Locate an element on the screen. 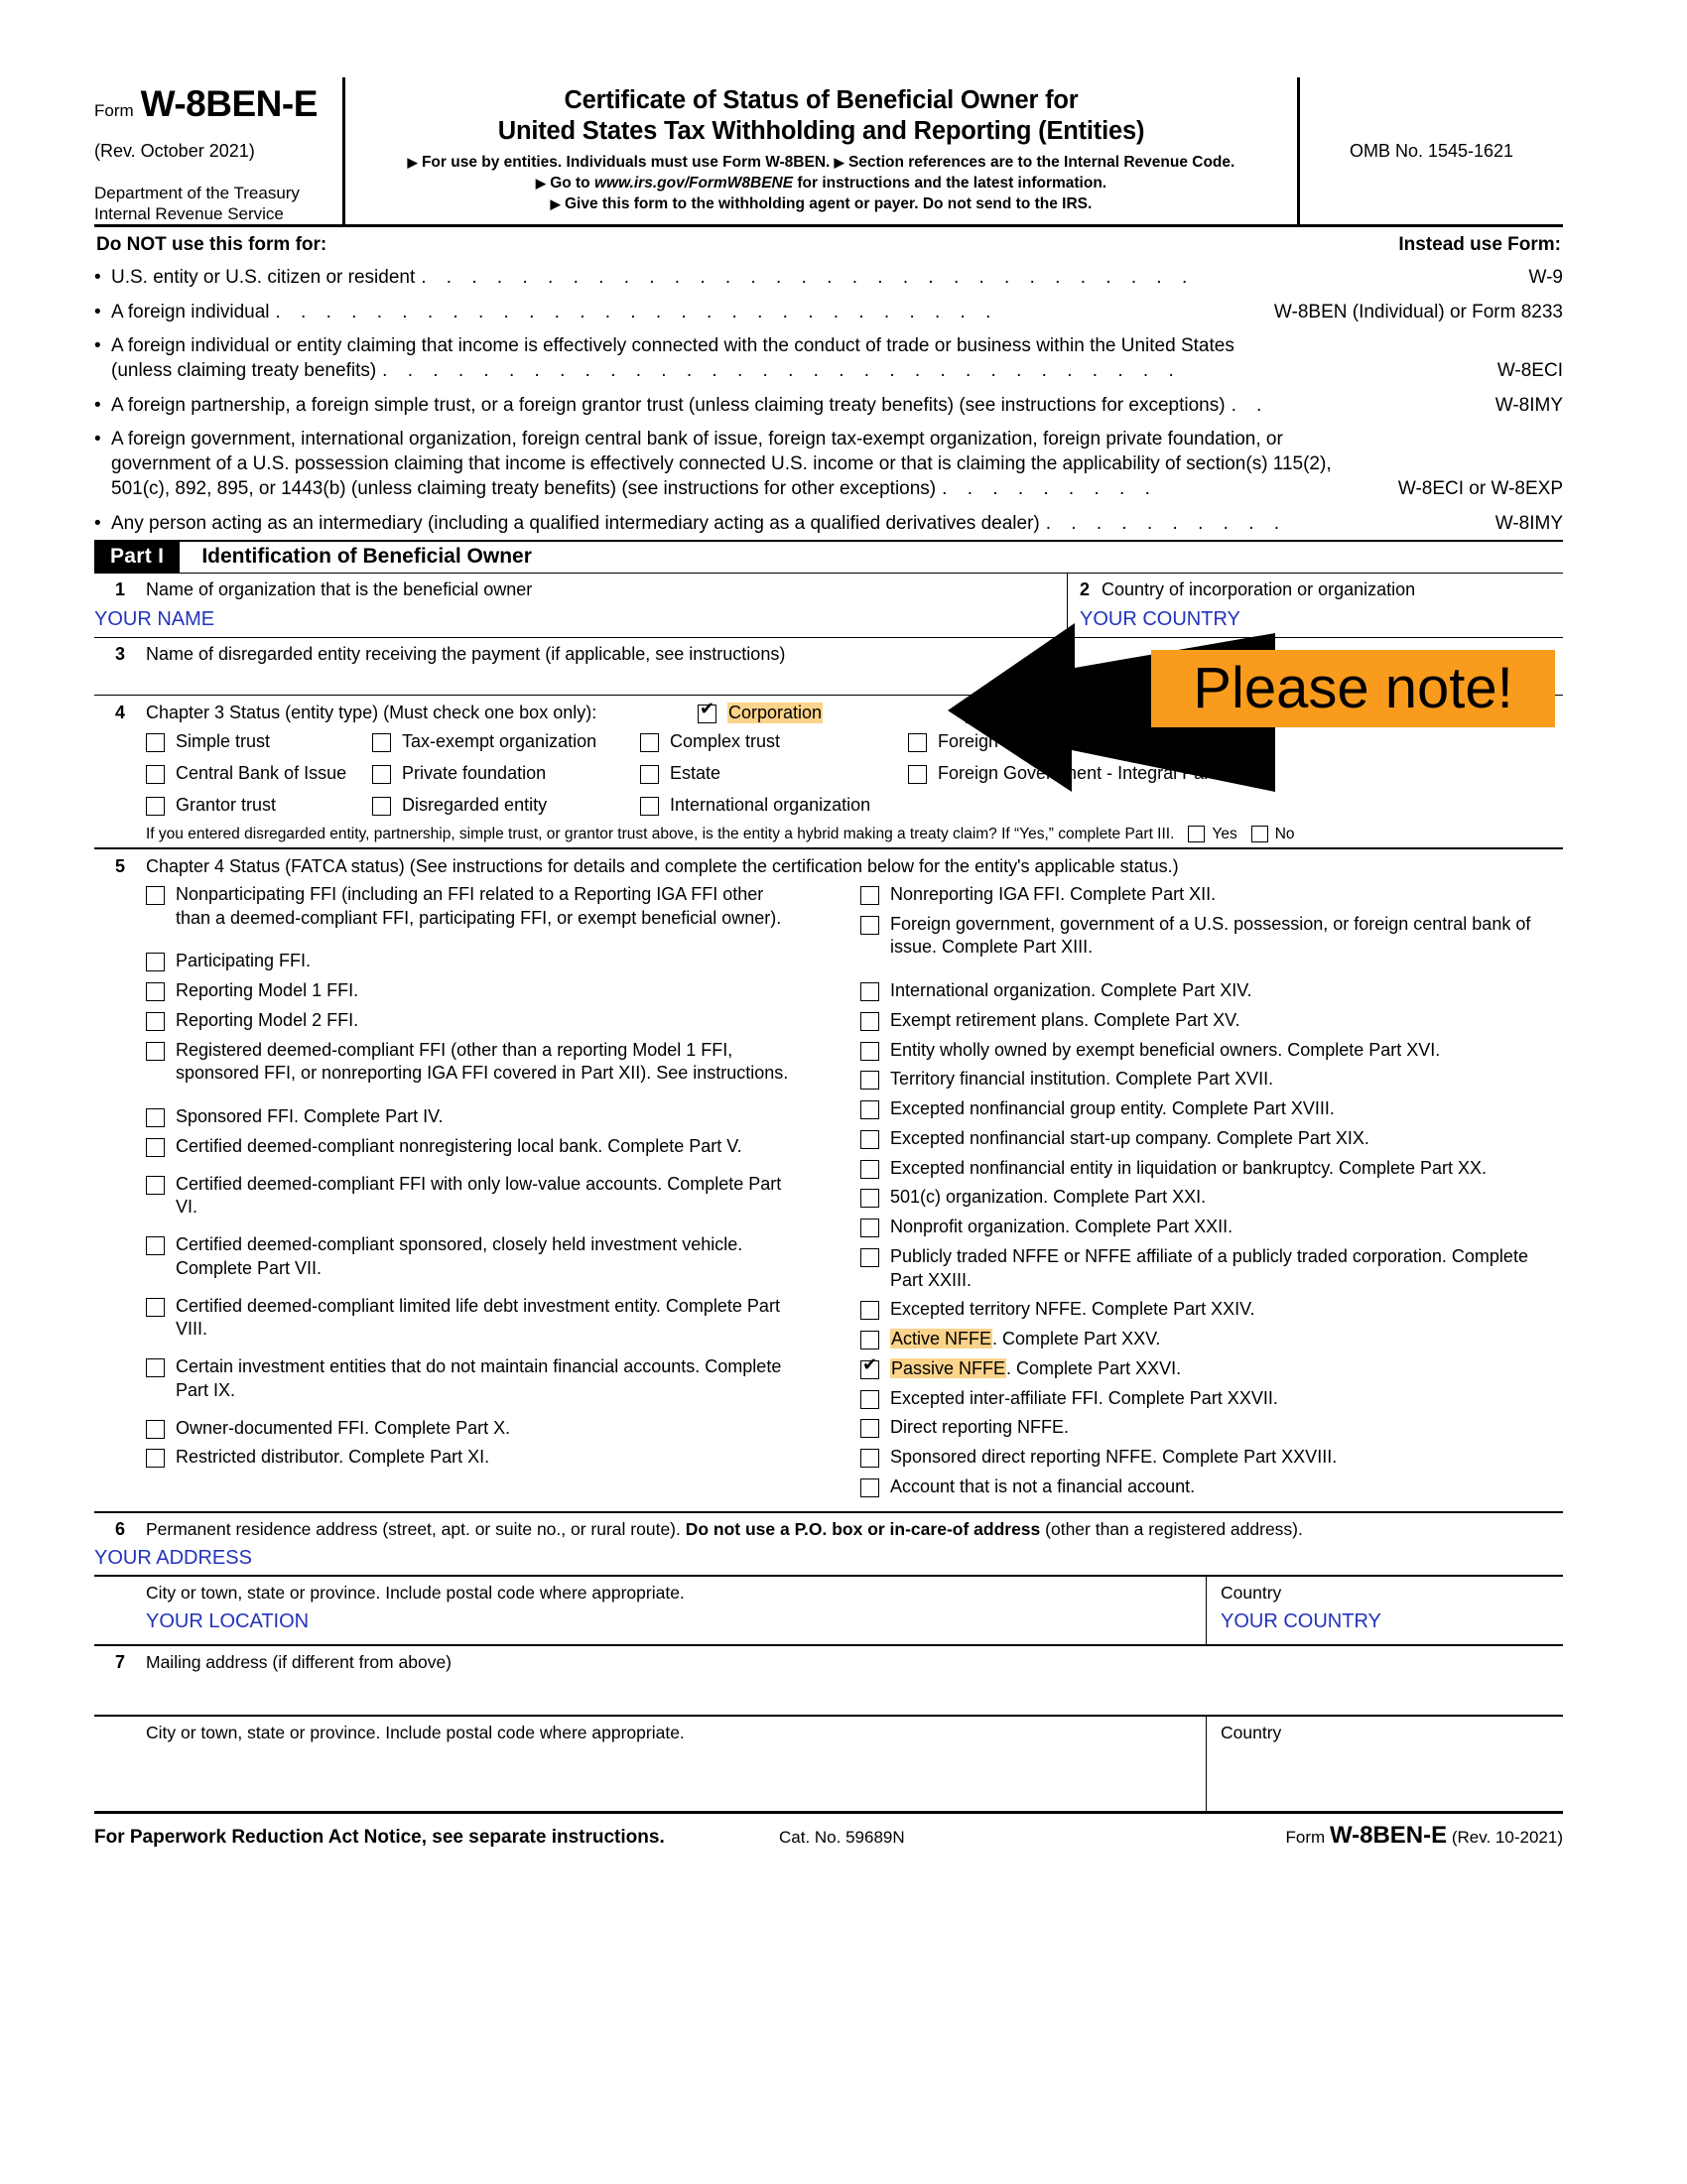 This screenshot has width=1687, height=2184. country-cell-7: Country is located at coordinates (1384, 1763).